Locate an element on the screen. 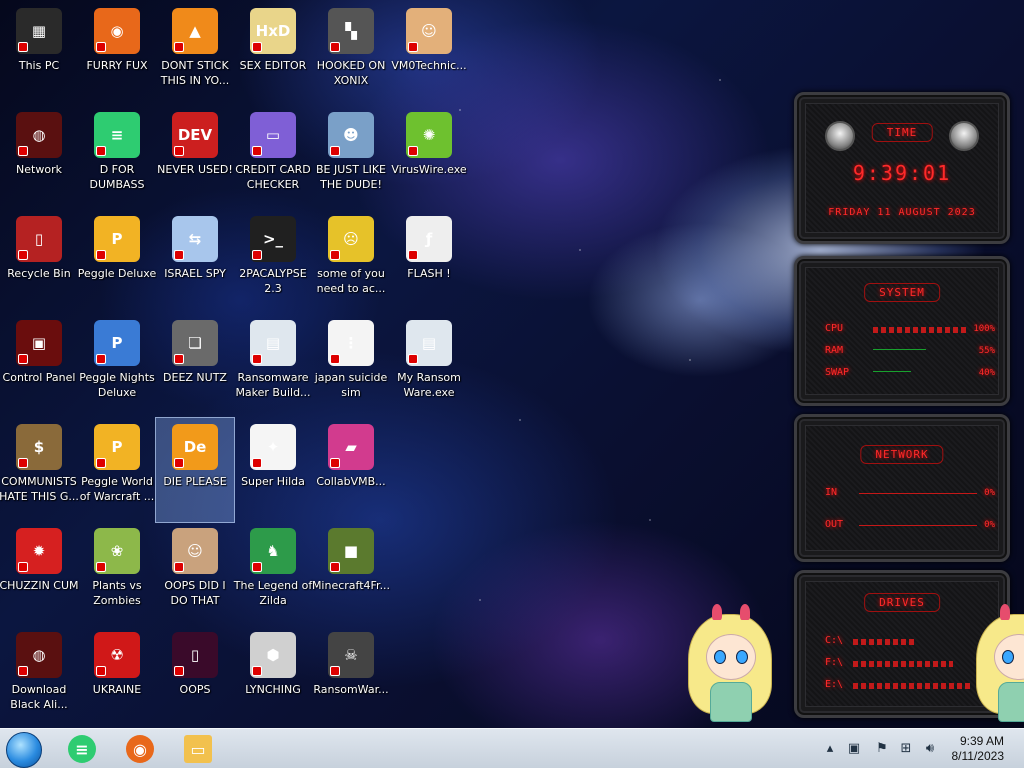  desktop-icon-image: ▲ is located at coordinates (195, 31).